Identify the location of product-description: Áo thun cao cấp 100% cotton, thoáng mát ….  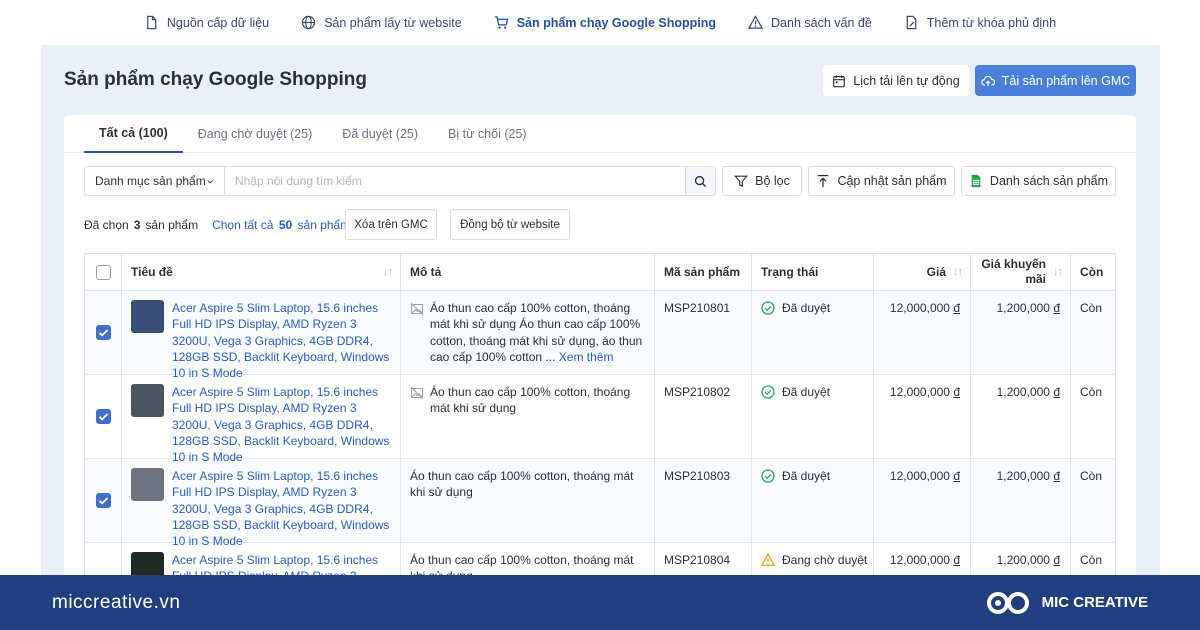
(522, 484).